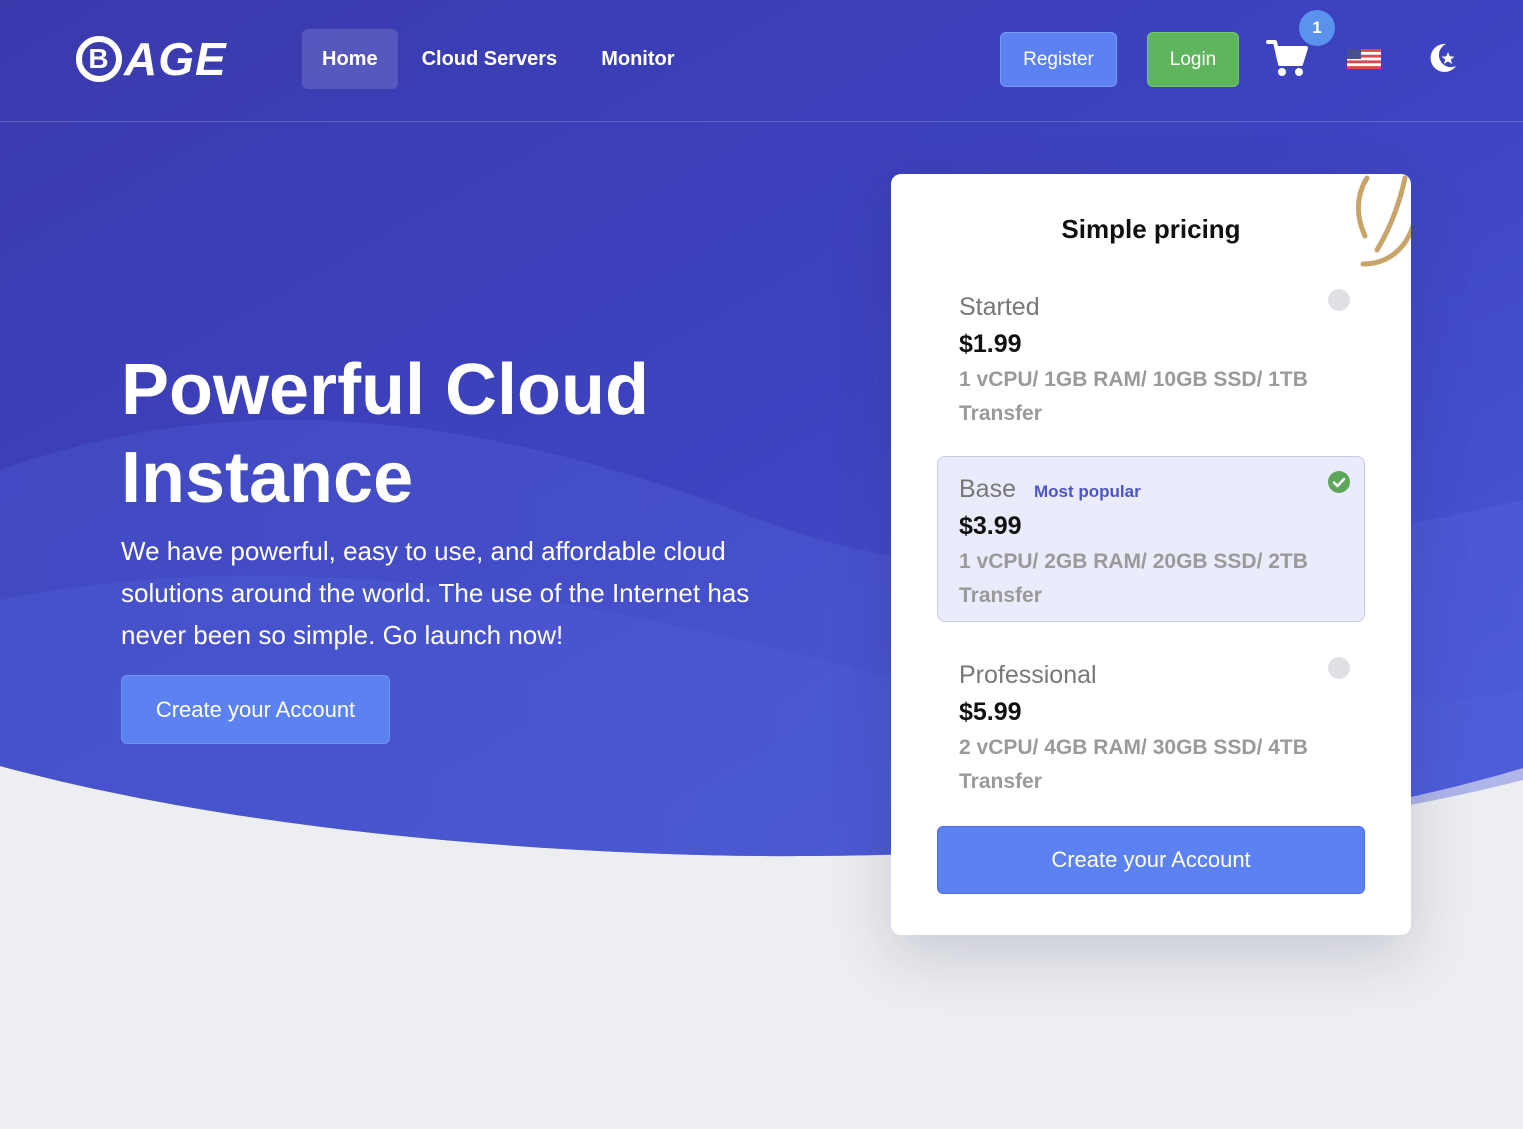 Image resolution: width=1523 pixels, height=1129 pixels. Describe the element at coordinates (987, 489) in the screenshot. I see `plan-name: Base` at that location.